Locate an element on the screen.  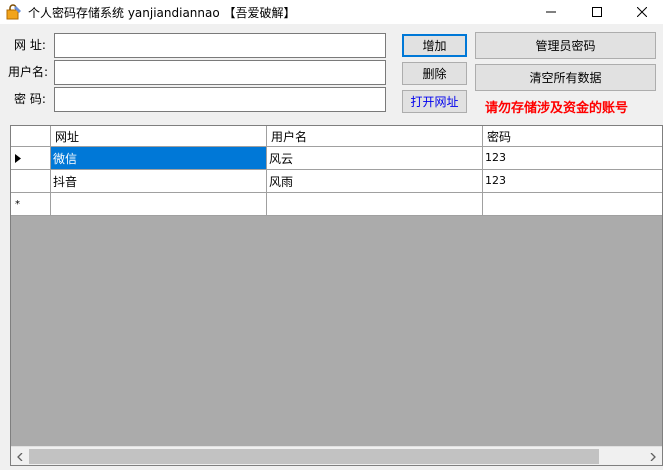
scrollbar-thumb is located at coordinates (314, 456).